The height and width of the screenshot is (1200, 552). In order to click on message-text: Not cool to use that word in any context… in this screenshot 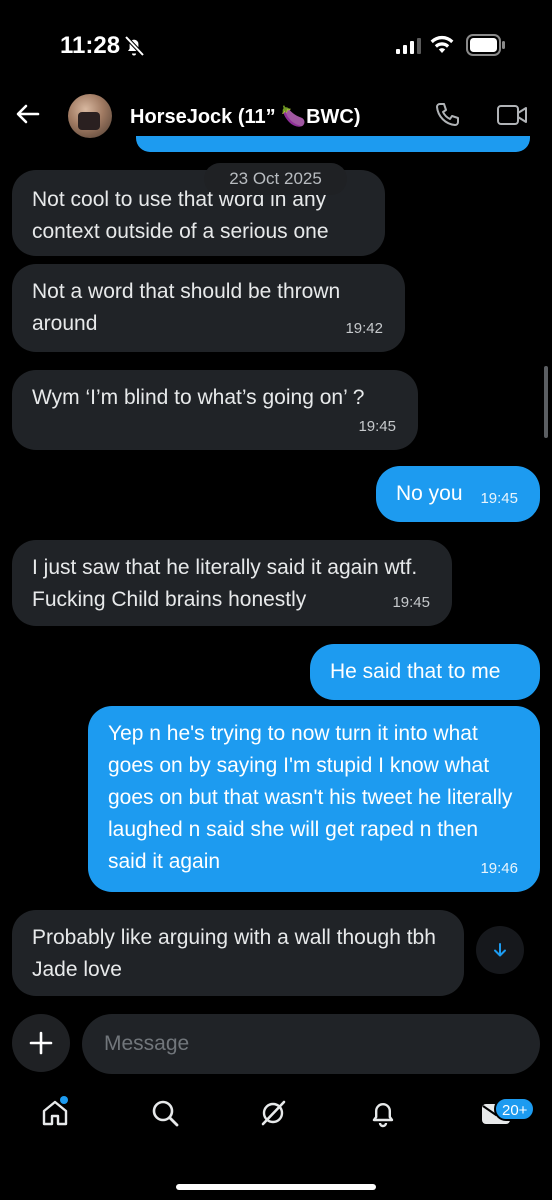, I will do `click(180, 215)`.